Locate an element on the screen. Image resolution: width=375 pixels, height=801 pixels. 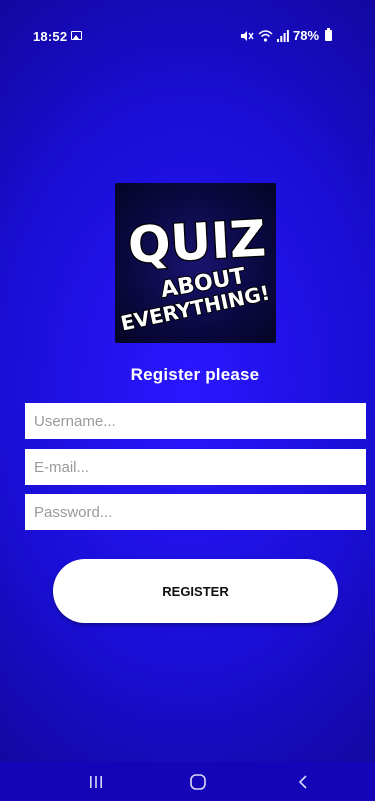
back-icon is located at coordinates (302, 782).